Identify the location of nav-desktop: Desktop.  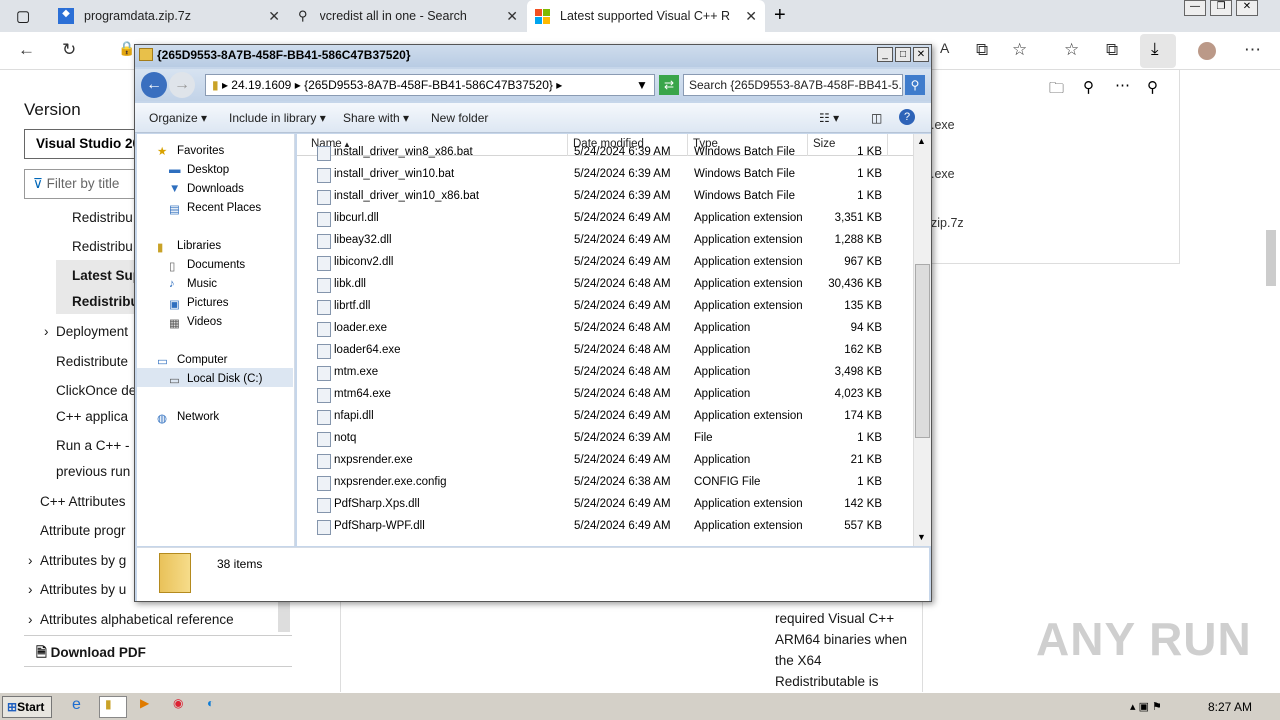
(208, 170).